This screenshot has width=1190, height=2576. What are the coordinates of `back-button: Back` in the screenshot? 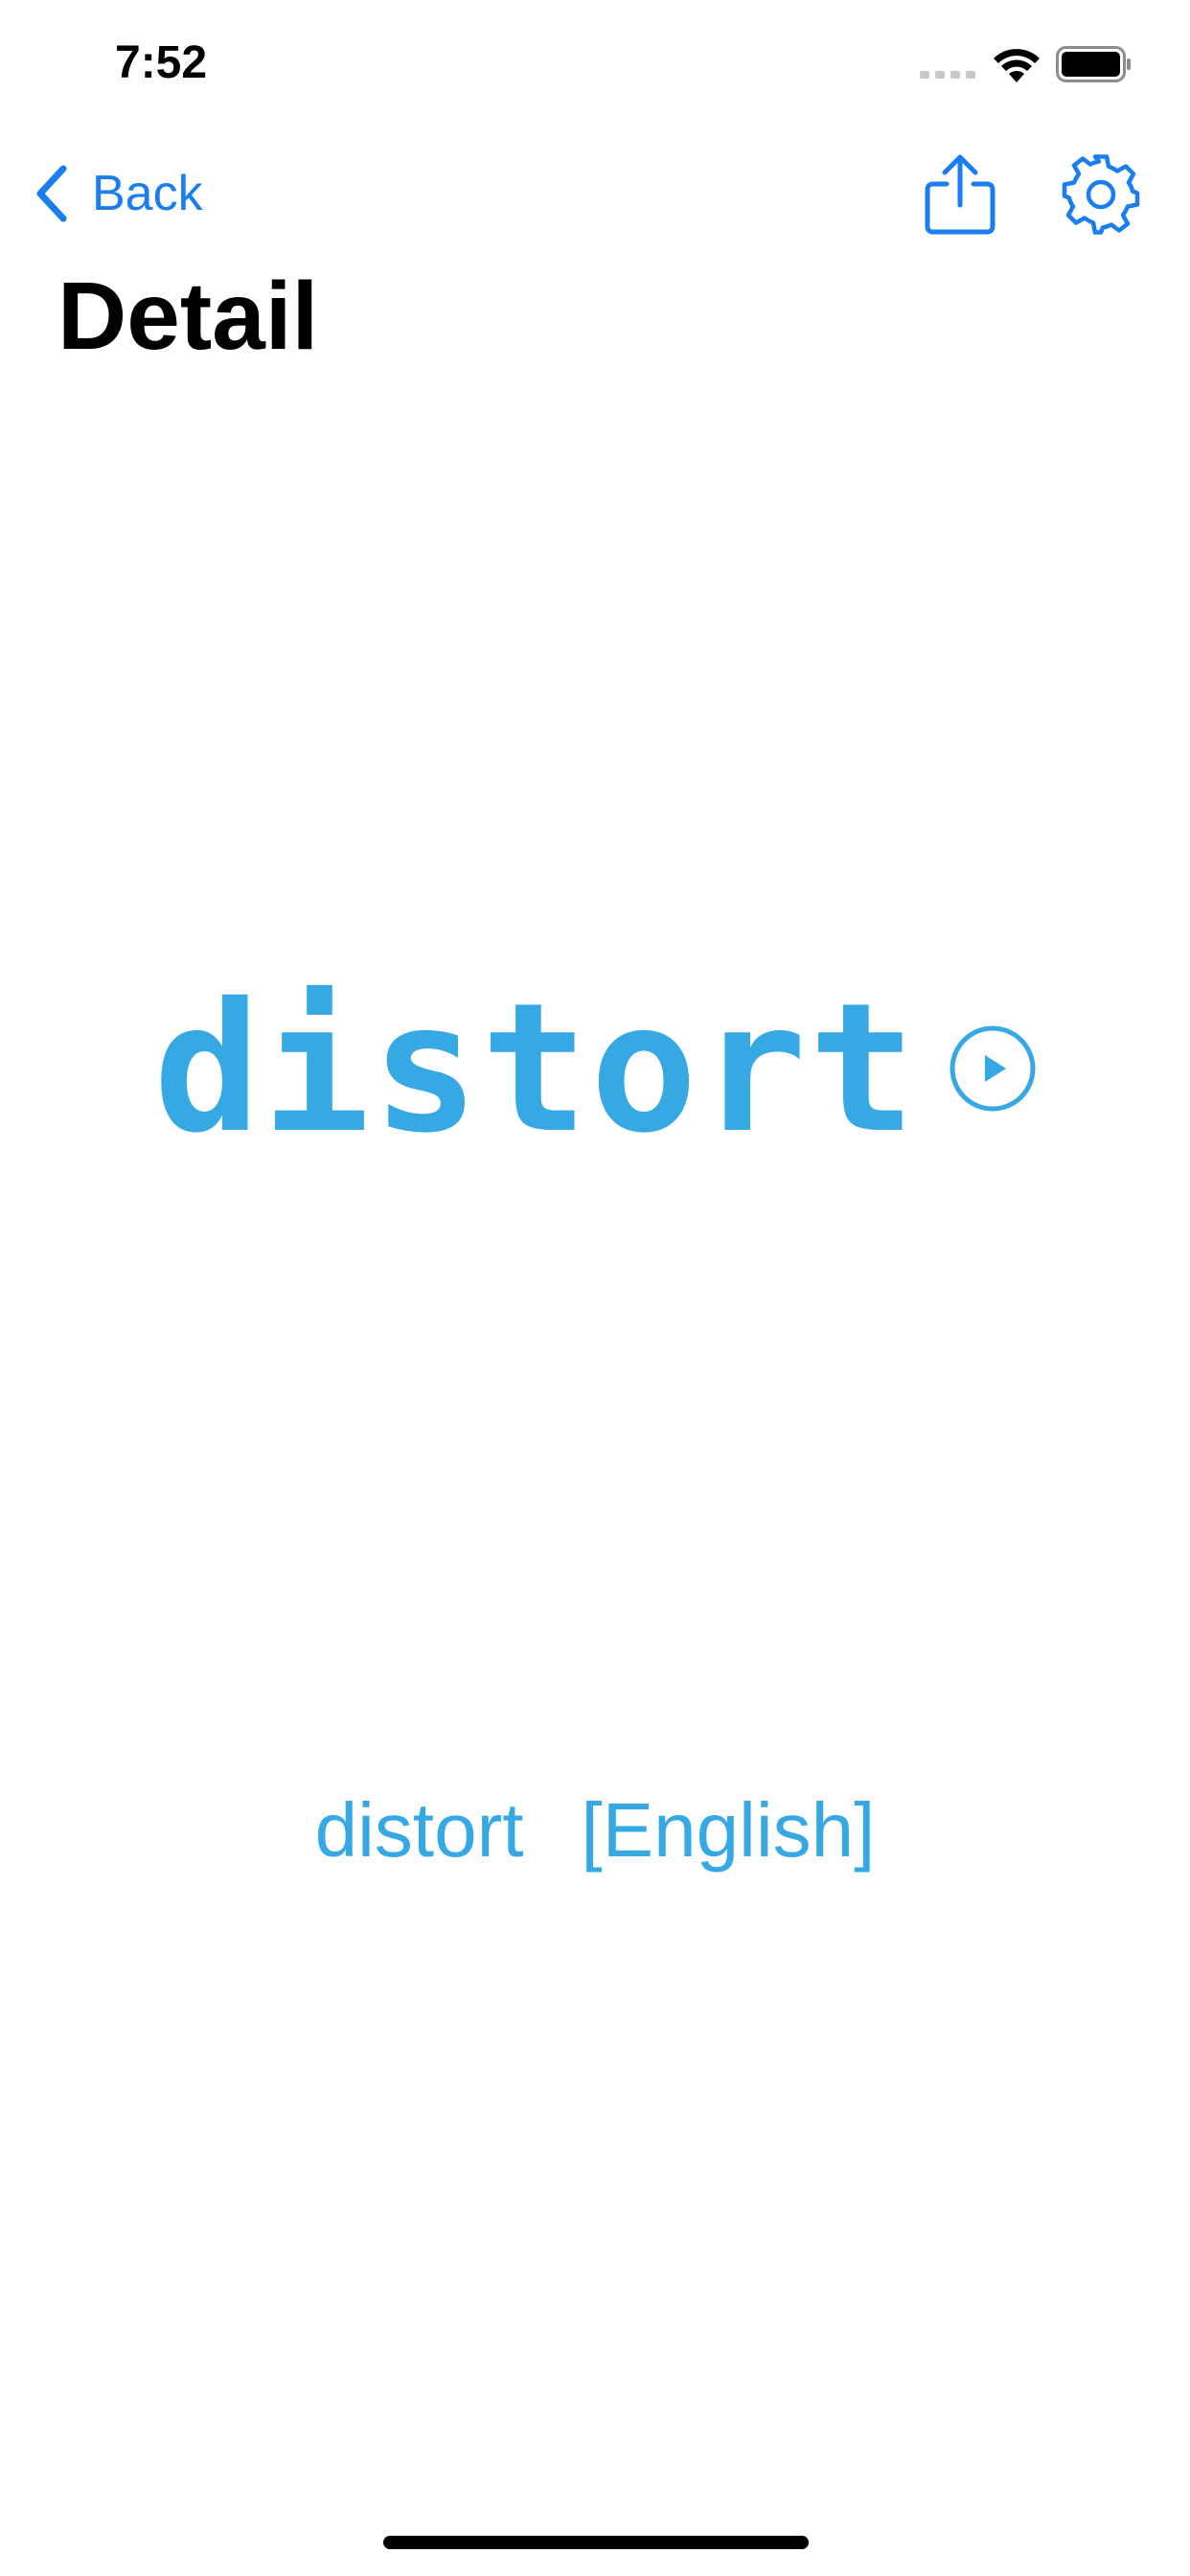 It's located at (118, 193).